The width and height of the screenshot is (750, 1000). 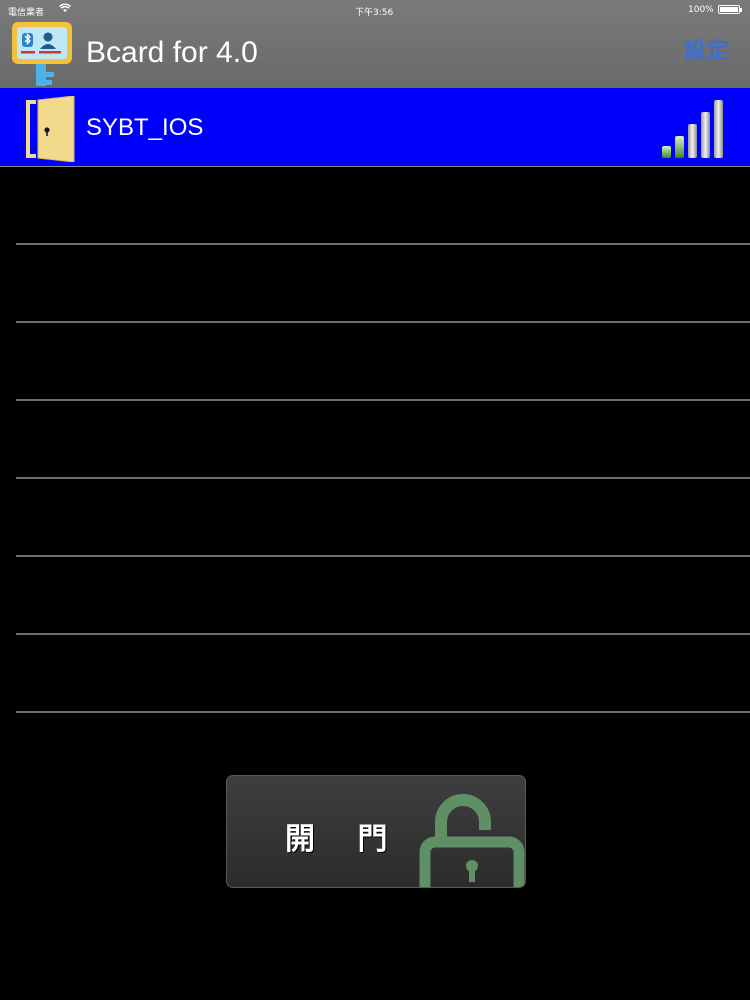 What do you see at coordinates (344, 839) in the screenshot?
I see `open-door-label: 開 門` at bounding box center [344, 839].